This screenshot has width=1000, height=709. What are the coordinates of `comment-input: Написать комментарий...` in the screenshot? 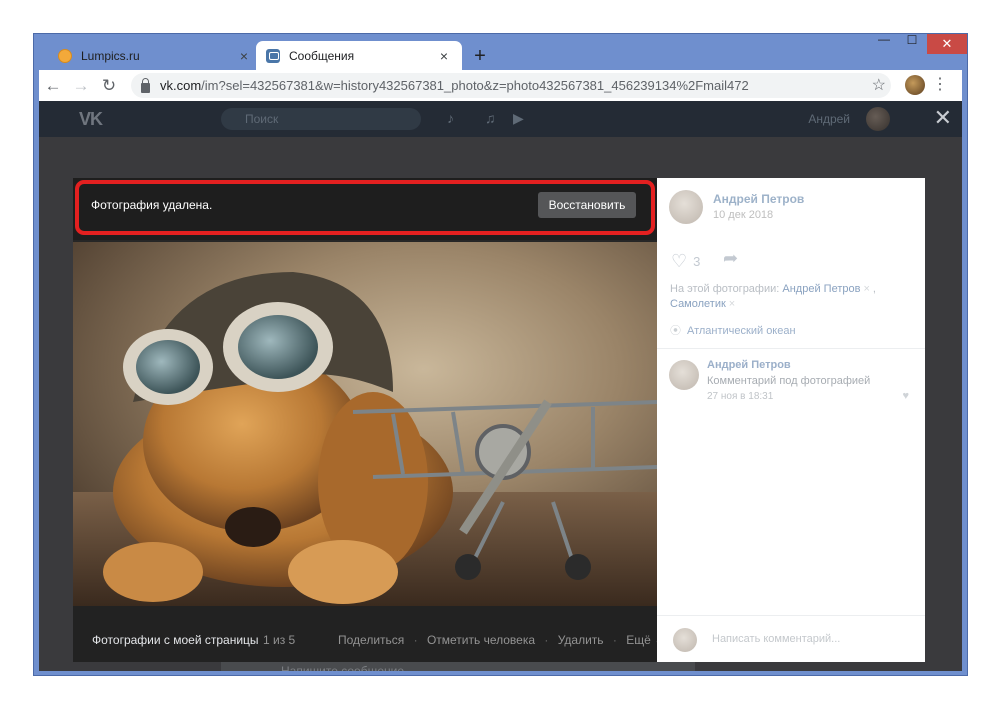 It's located at (776, 639).